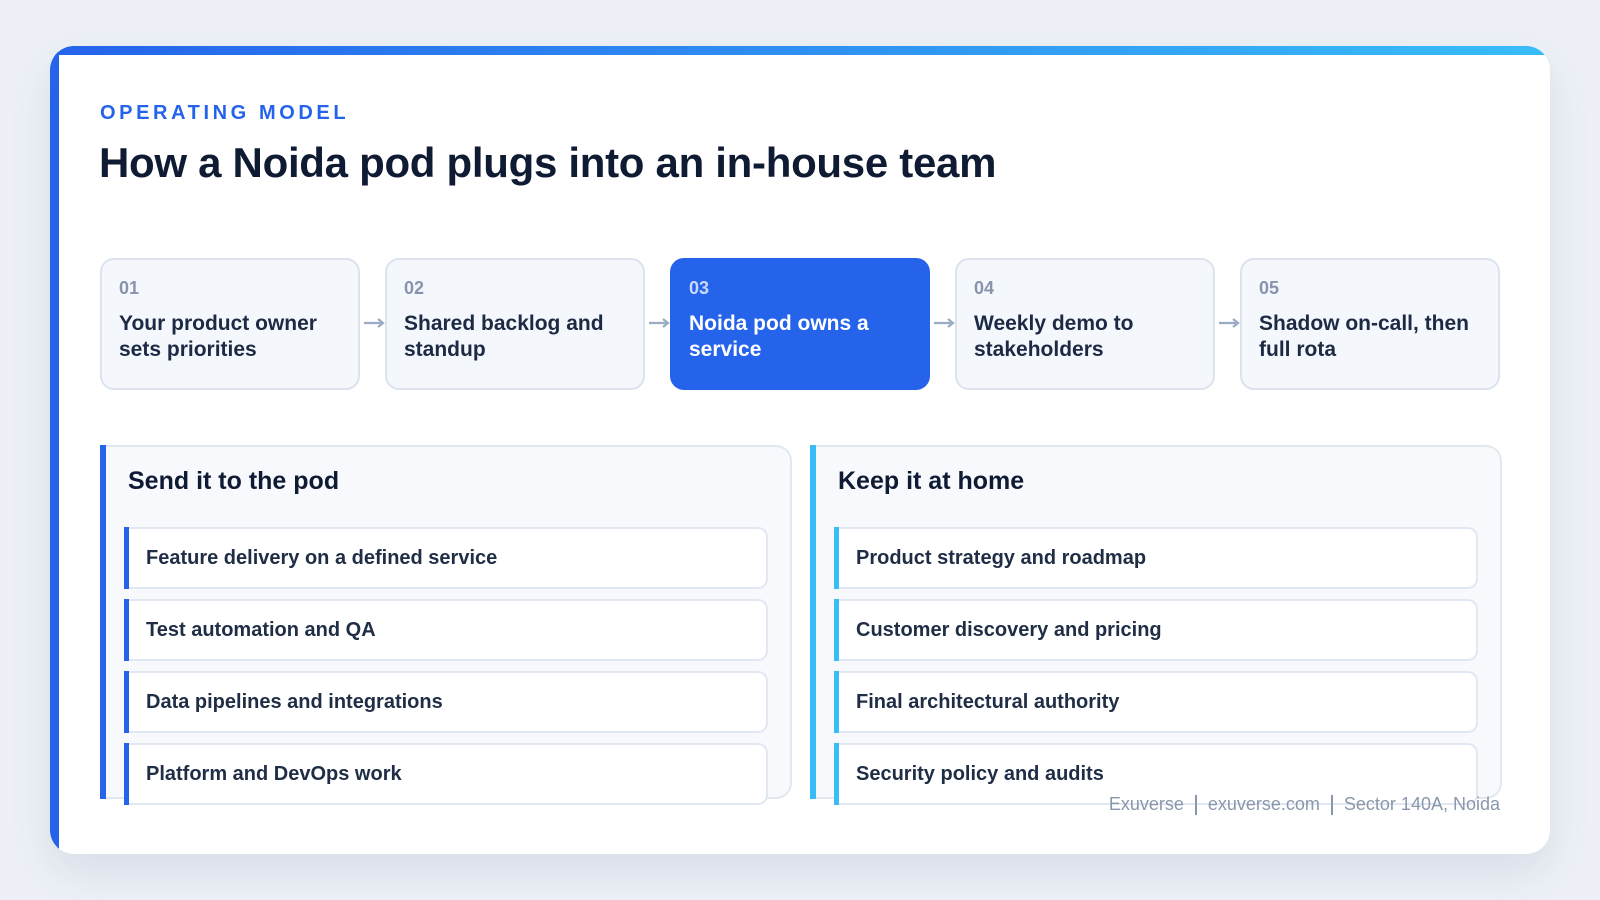  I want to click on list-item: Platform and DevOps work, so click(446, 774).